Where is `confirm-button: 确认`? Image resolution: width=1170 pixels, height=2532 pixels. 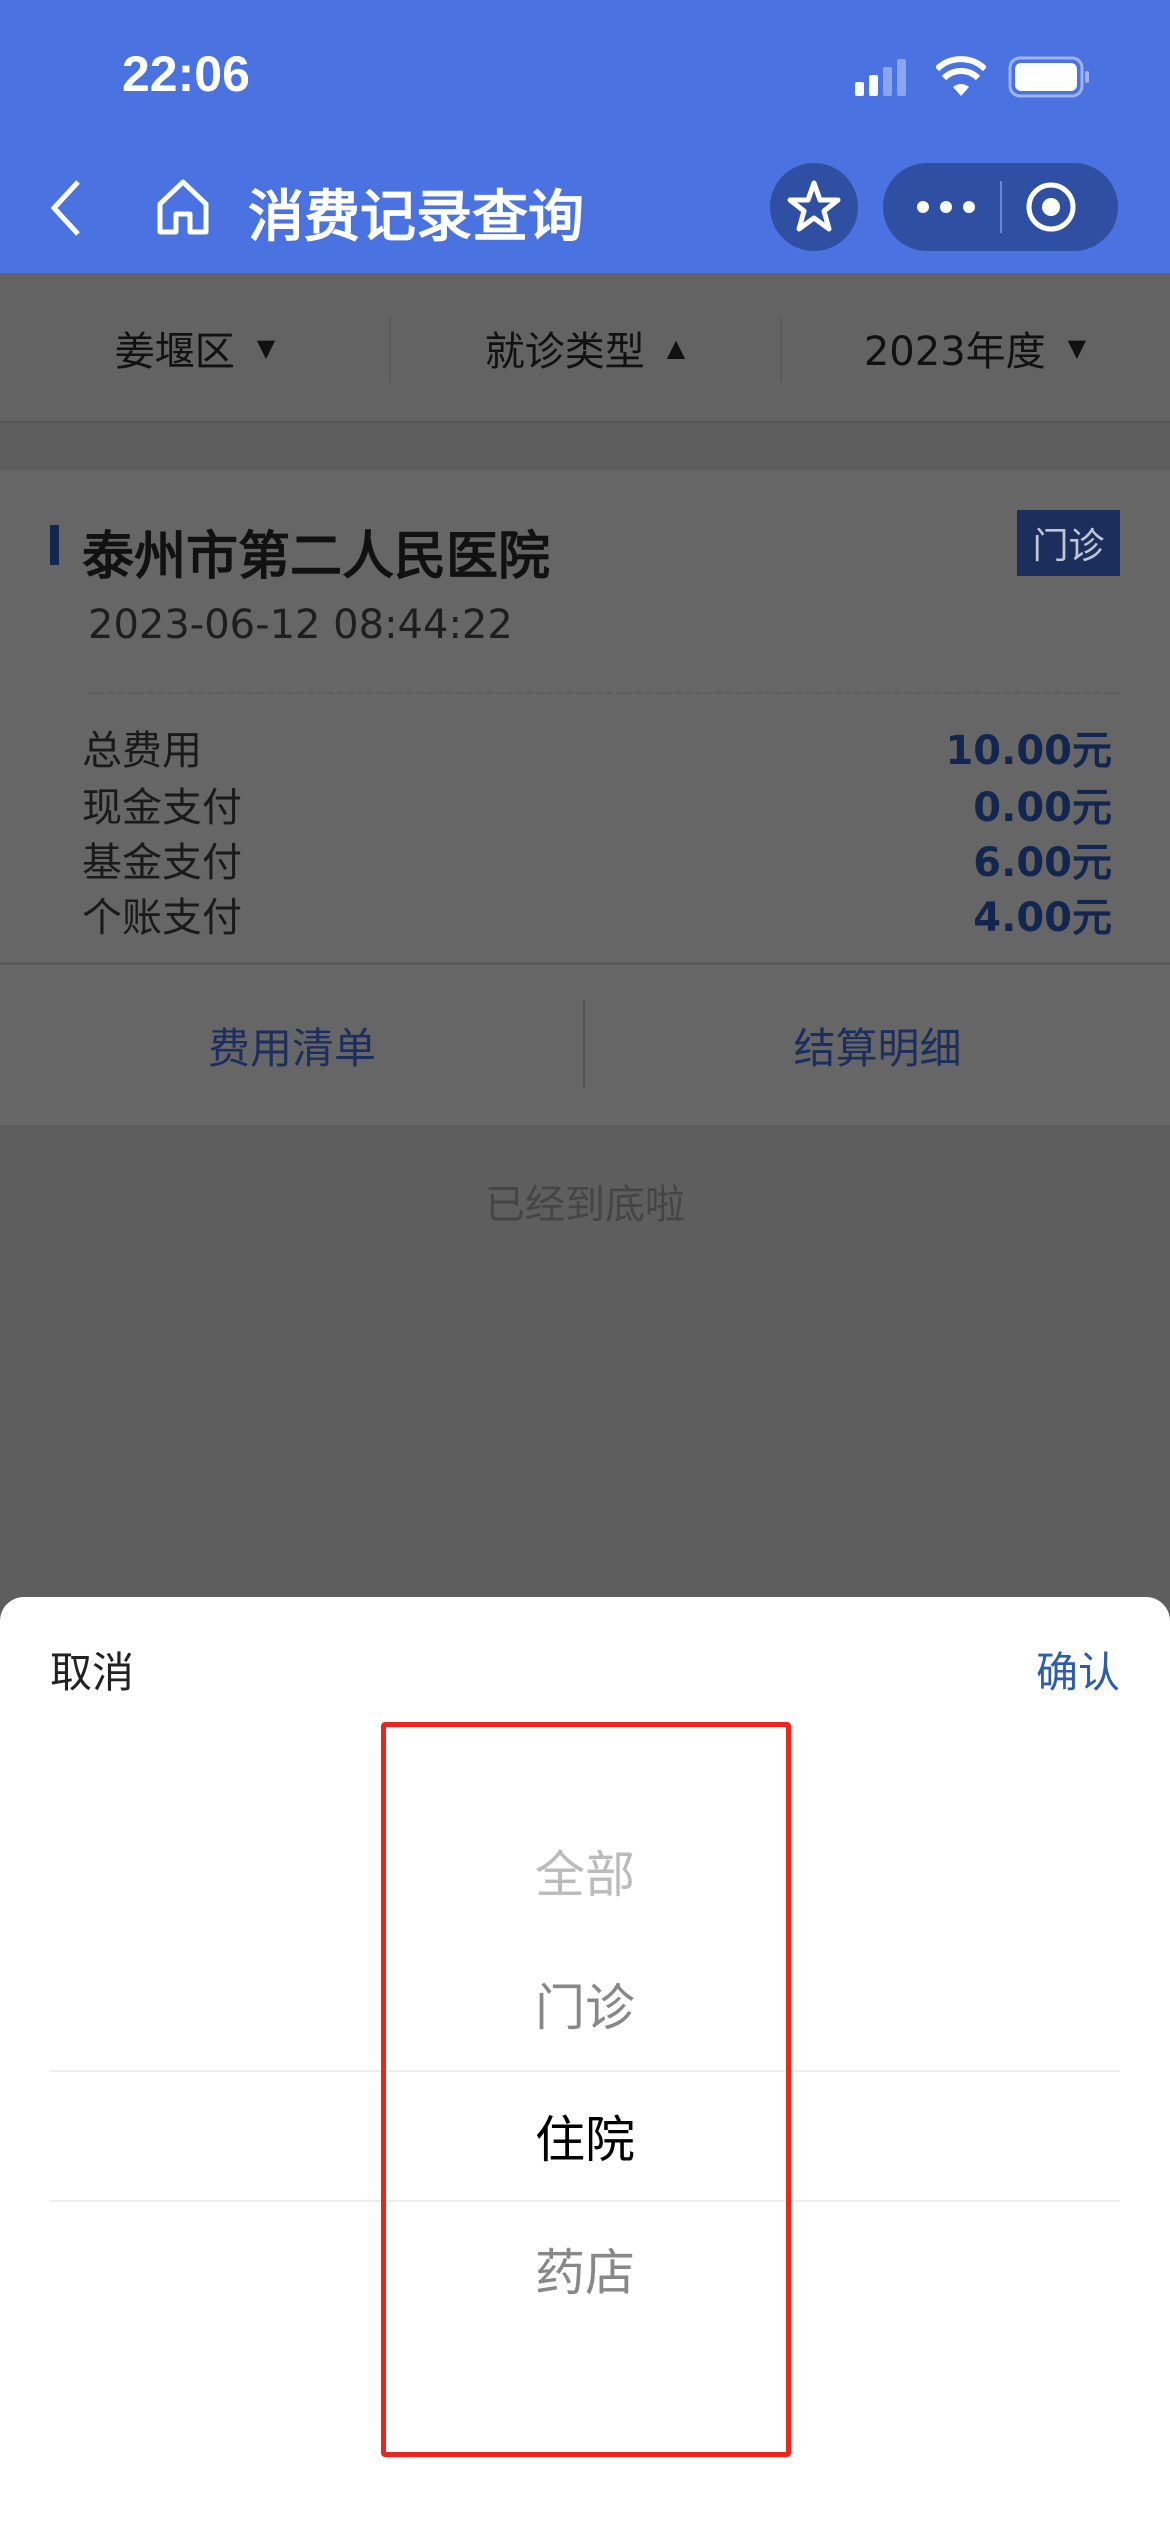 confirm-button: 确认 is located at coordinates (1078, 1669).